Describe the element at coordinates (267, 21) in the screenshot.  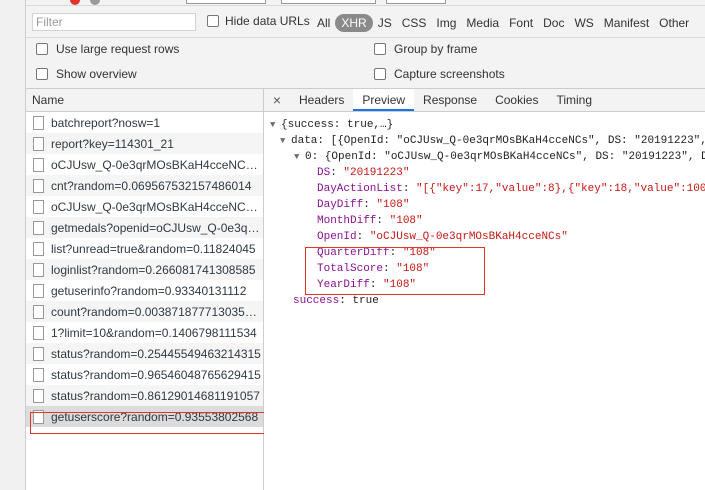
I see `hide-data-urls-label: Hide data URLs` at that location.